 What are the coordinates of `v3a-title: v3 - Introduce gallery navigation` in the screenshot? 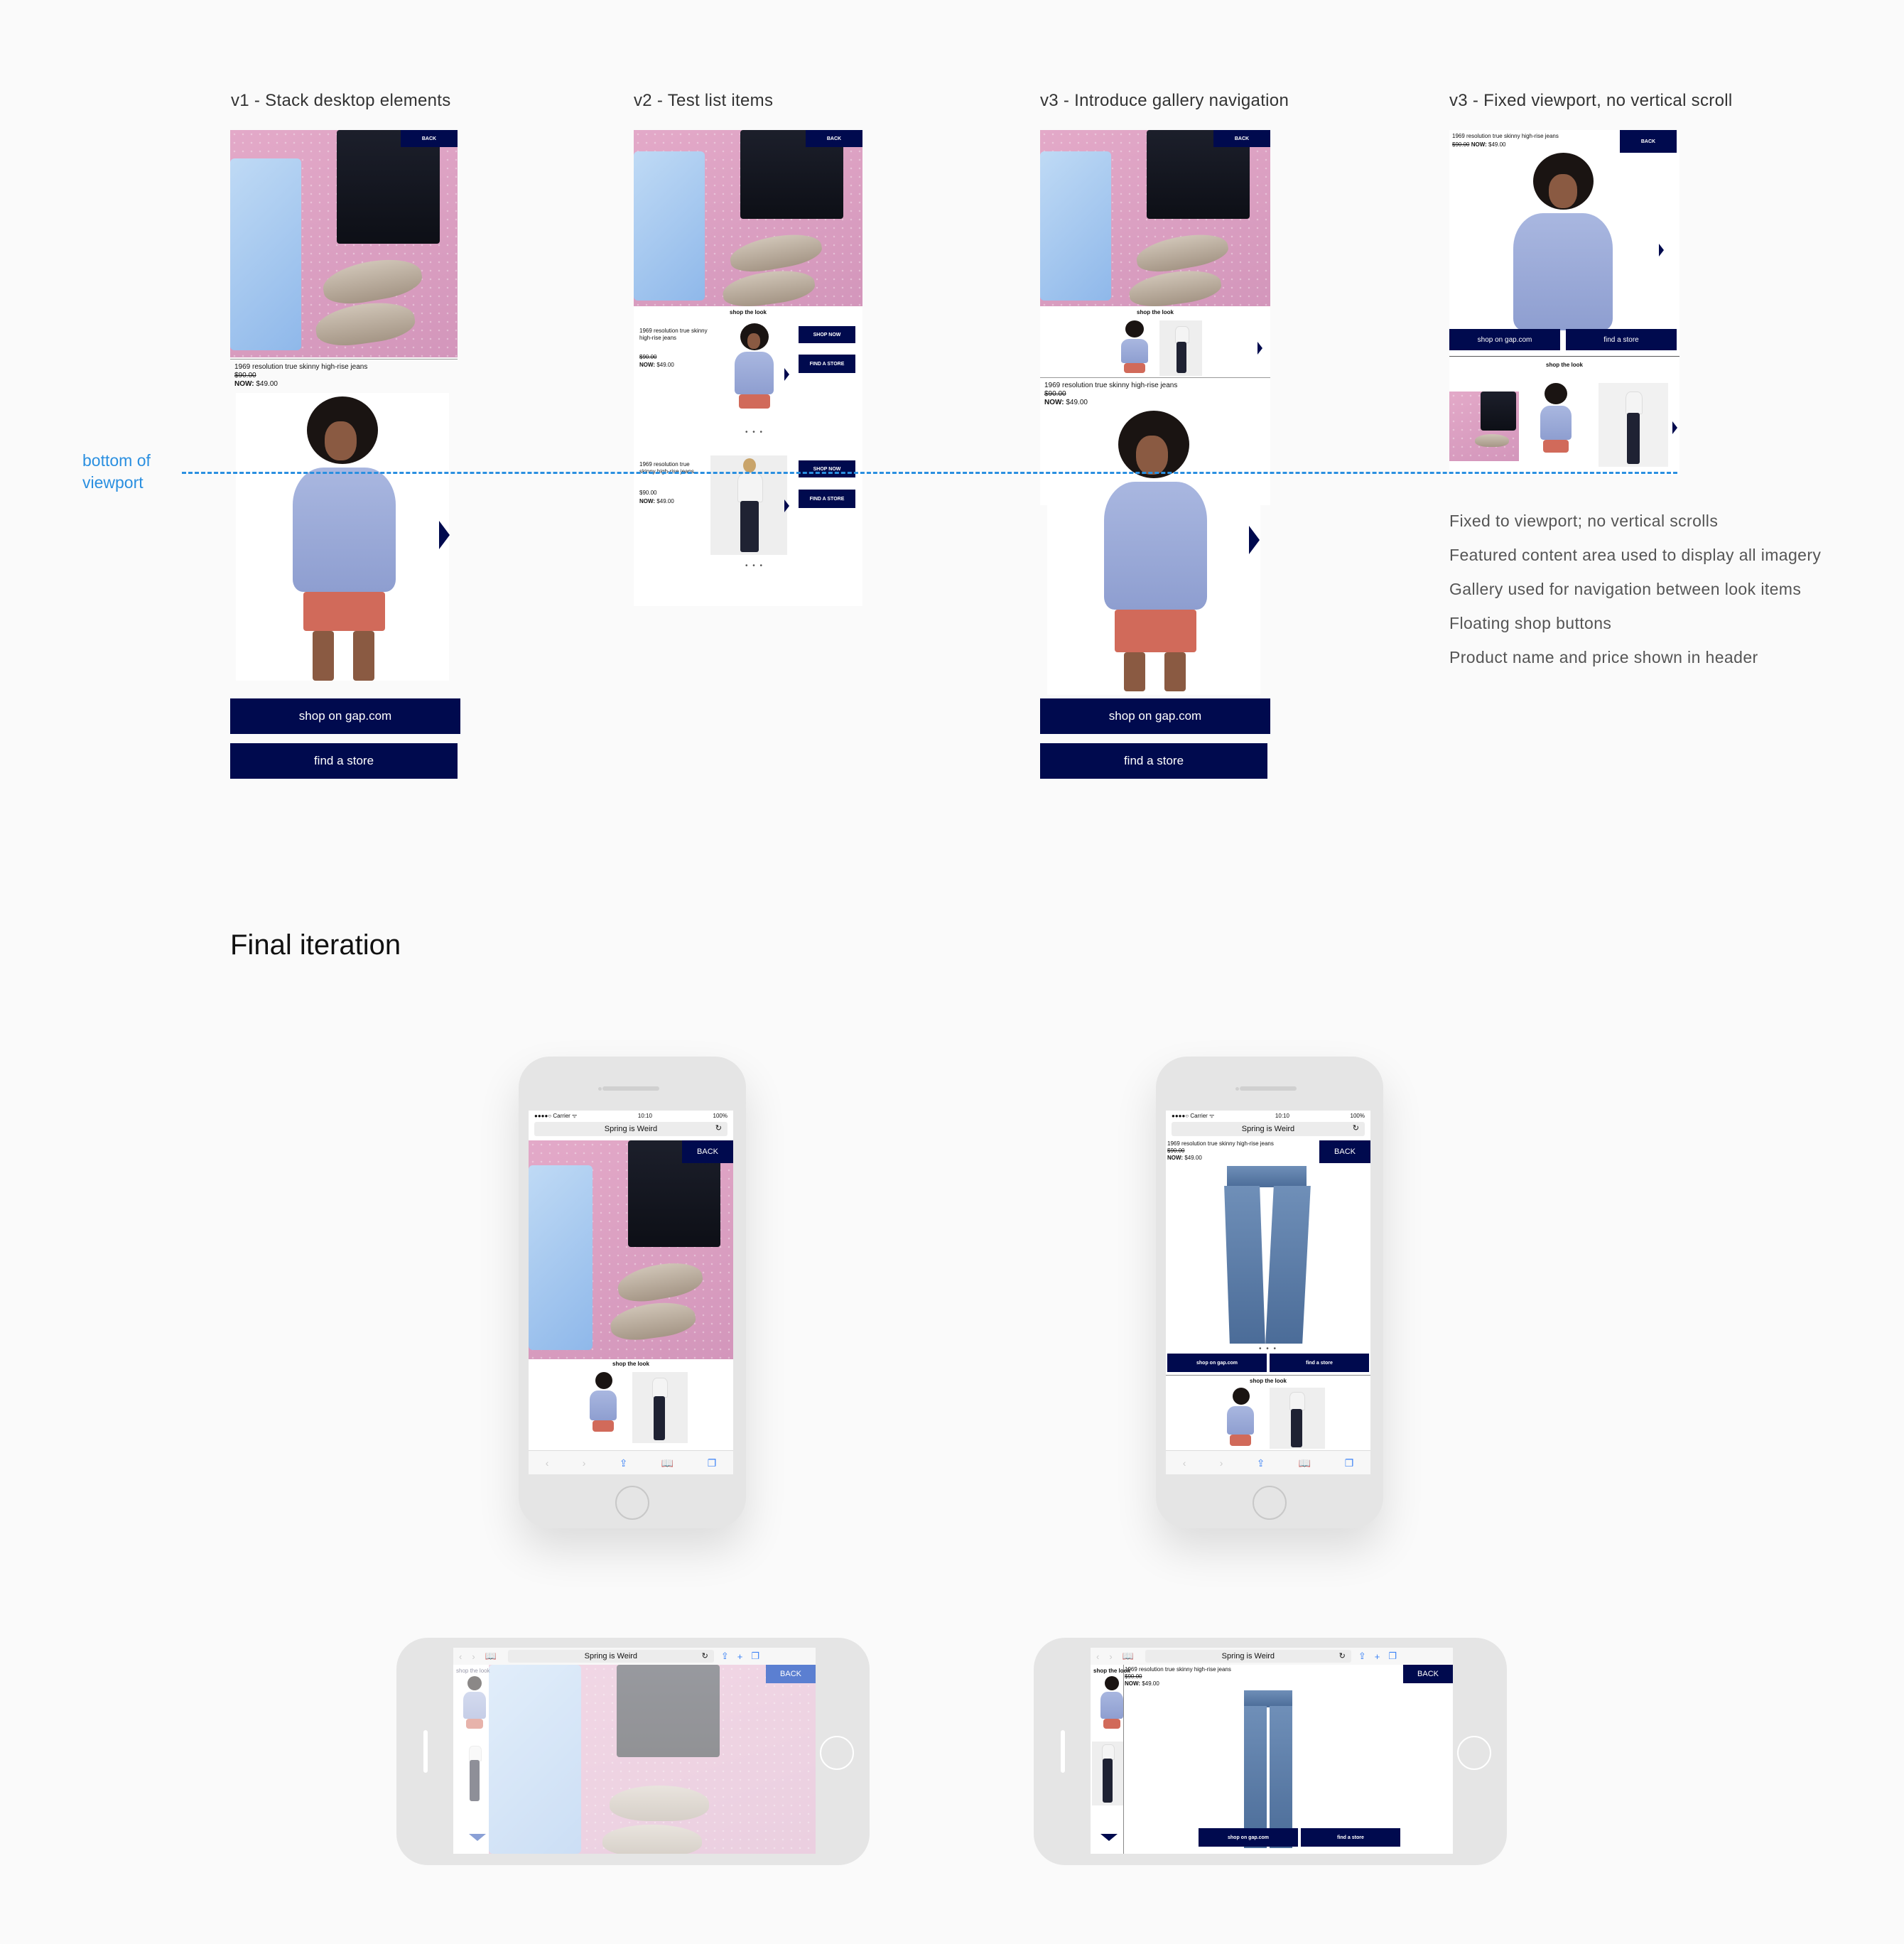 It's located at (1164, 101).